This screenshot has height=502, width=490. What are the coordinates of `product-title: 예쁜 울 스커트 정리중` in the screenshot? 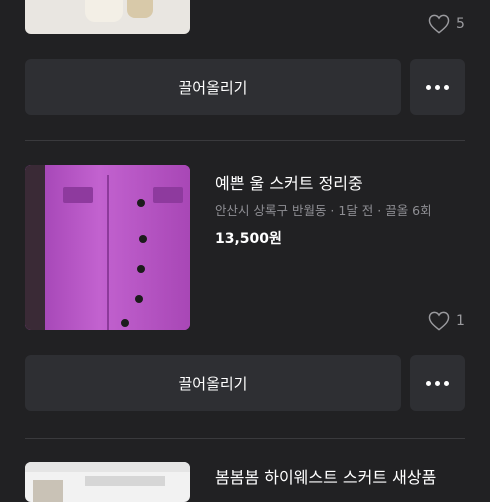 It's located at (289, 182).